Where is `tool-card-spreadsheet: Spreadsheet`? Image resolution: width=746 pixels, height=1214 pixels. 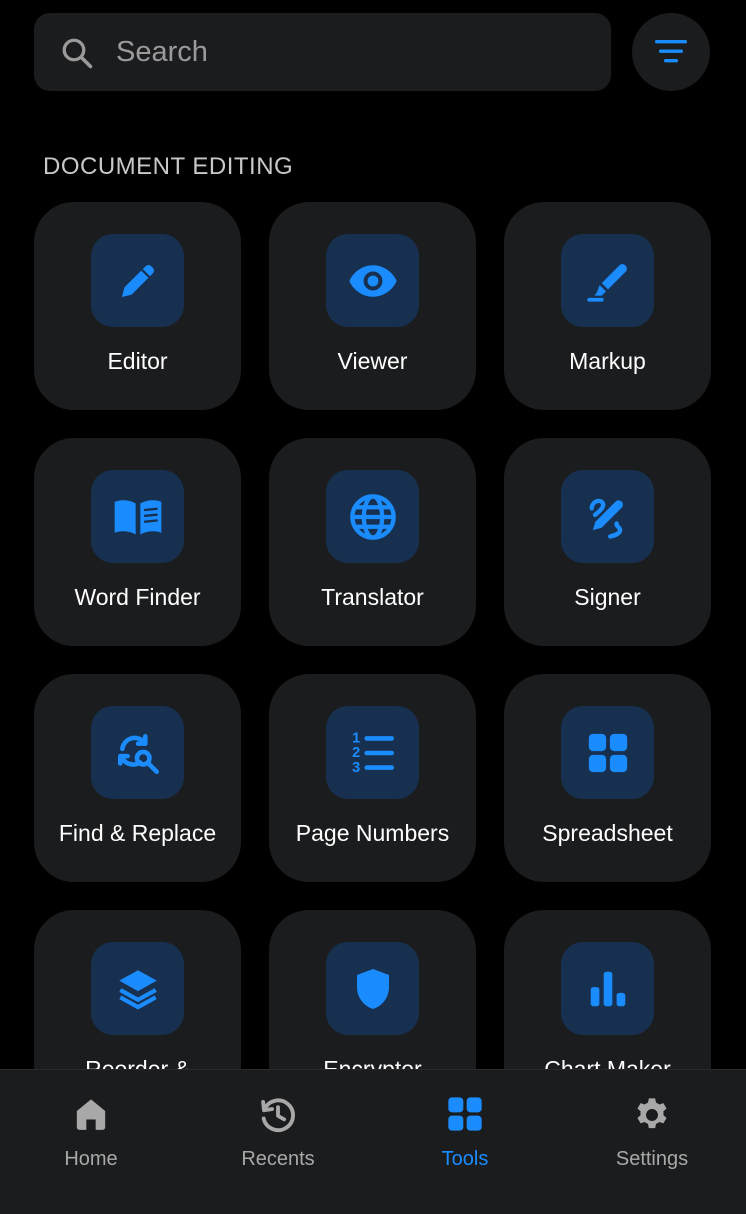
tool-card-spreadsheet: Spreadsheet is located at coordinates (607, 778).